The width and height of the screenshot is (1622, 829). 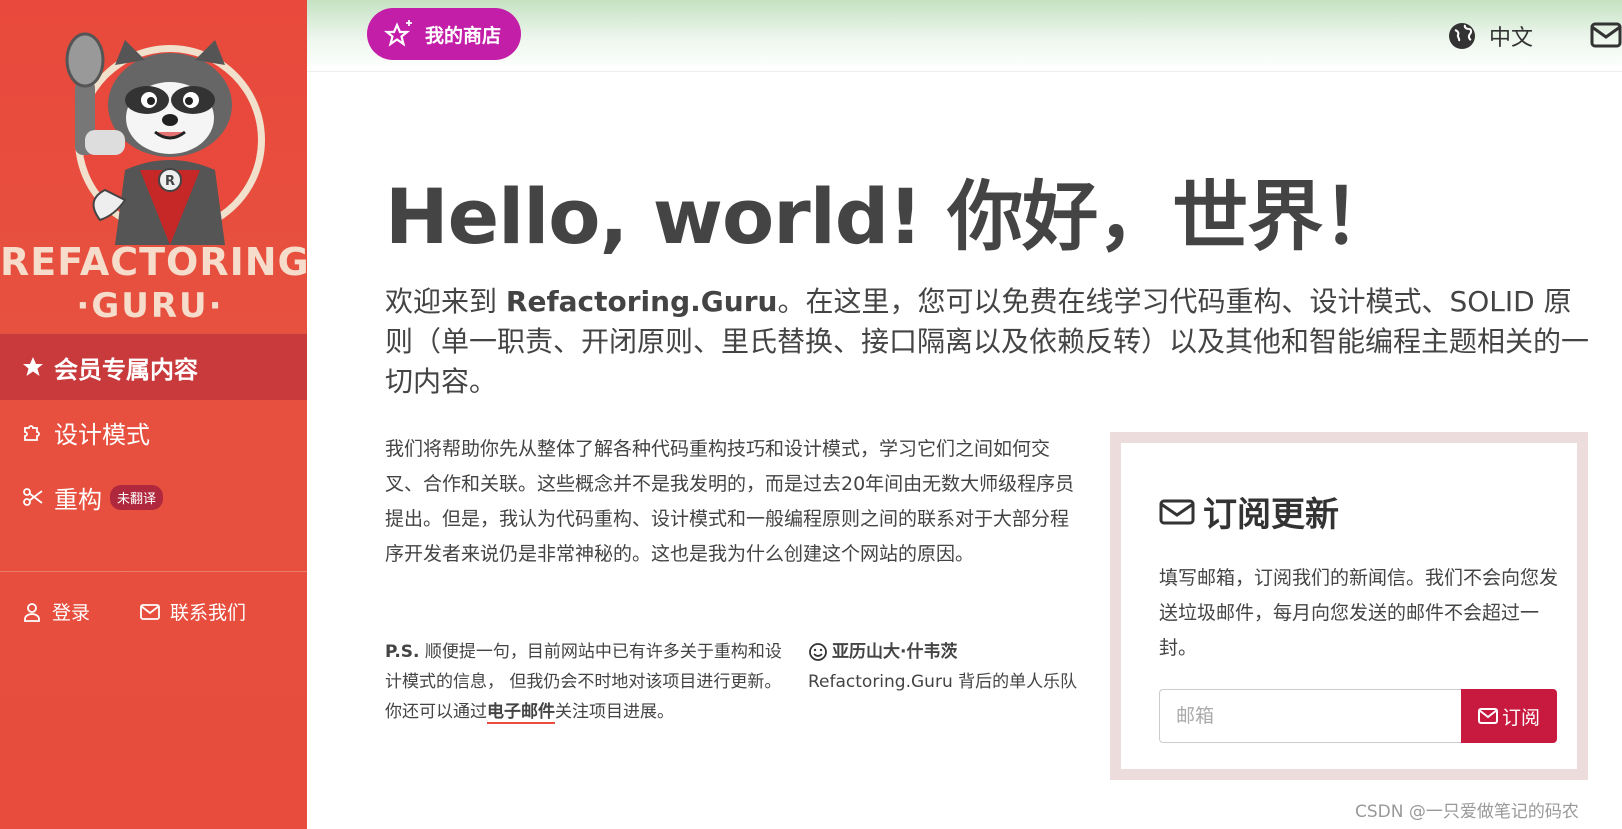 I want to click on sparkle-star-icon, so click(x=397, y=33).